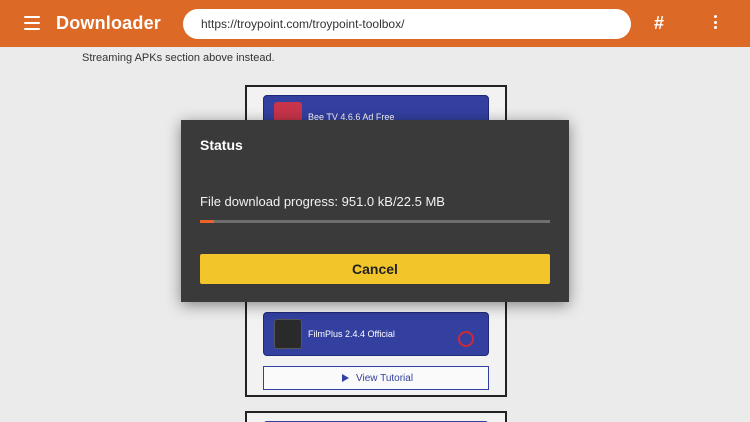 This screenshot has width=750, height=422. I want to click on view-tutorial-label: View Tutorial, so click(385, 378).